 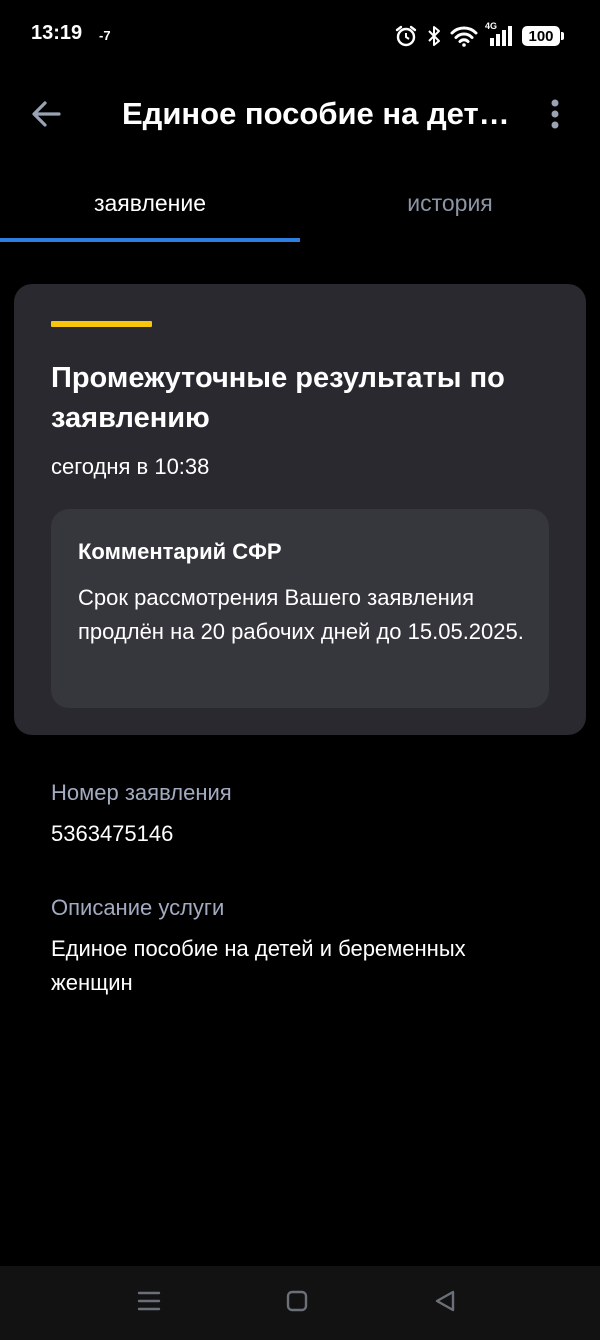 I want to click on network-type: 4G, so click(x=491, y=26).